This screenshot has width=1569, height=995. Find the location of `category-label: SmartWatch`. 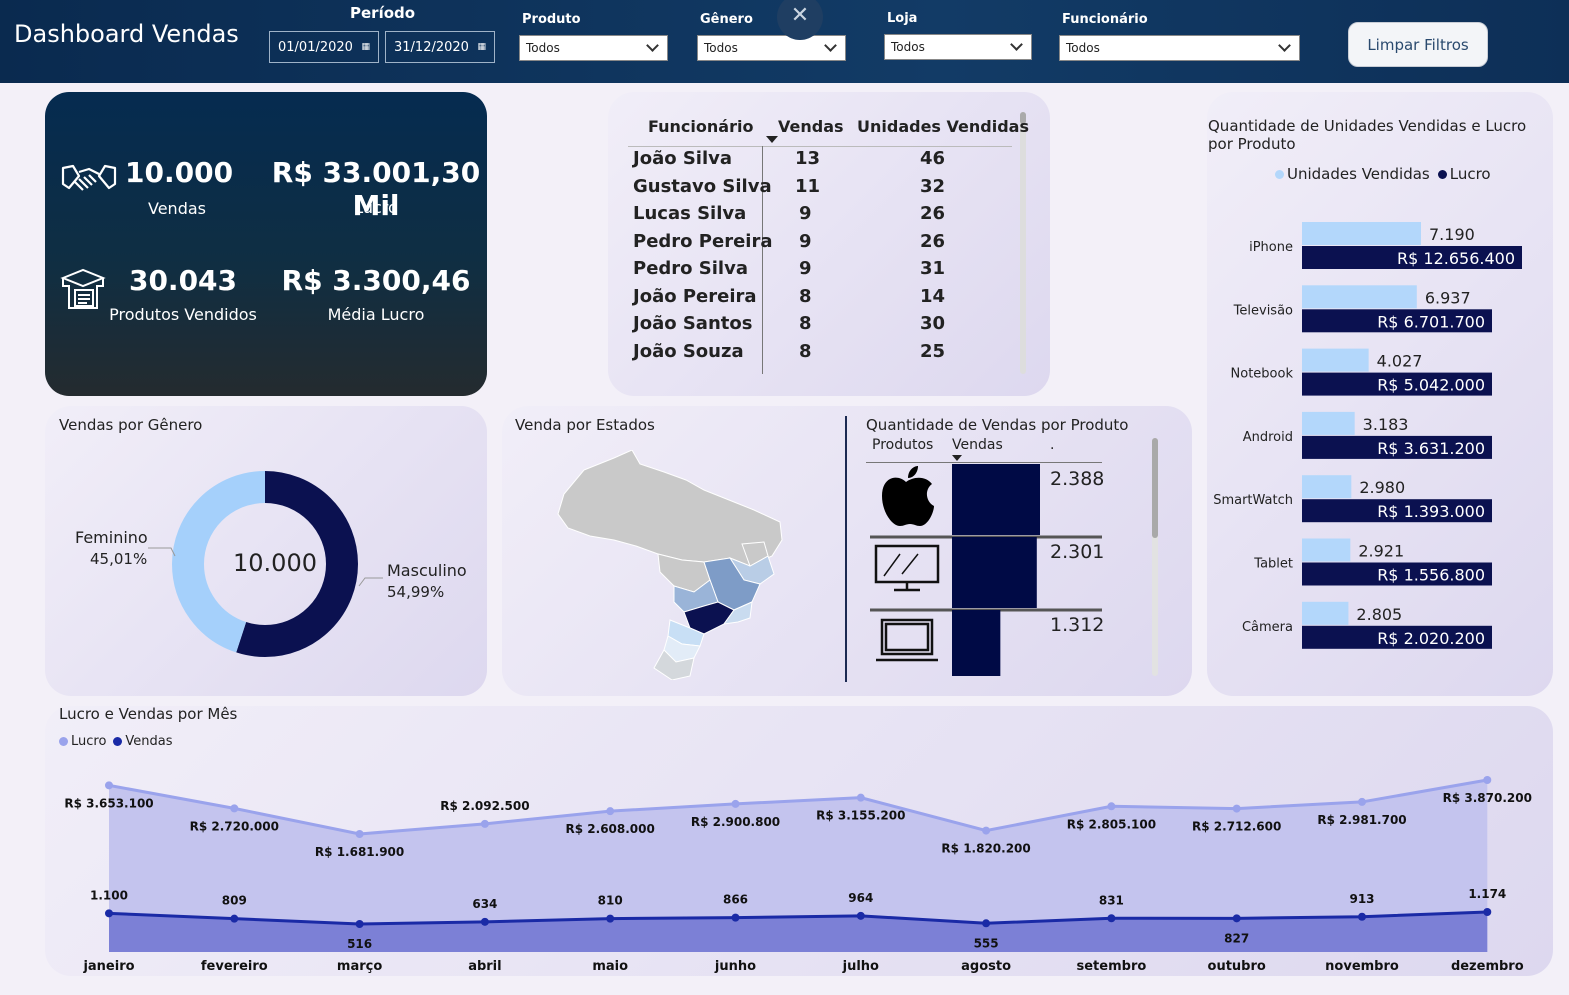

category-label: SmartWatch is located at coordinates (1253, 500).